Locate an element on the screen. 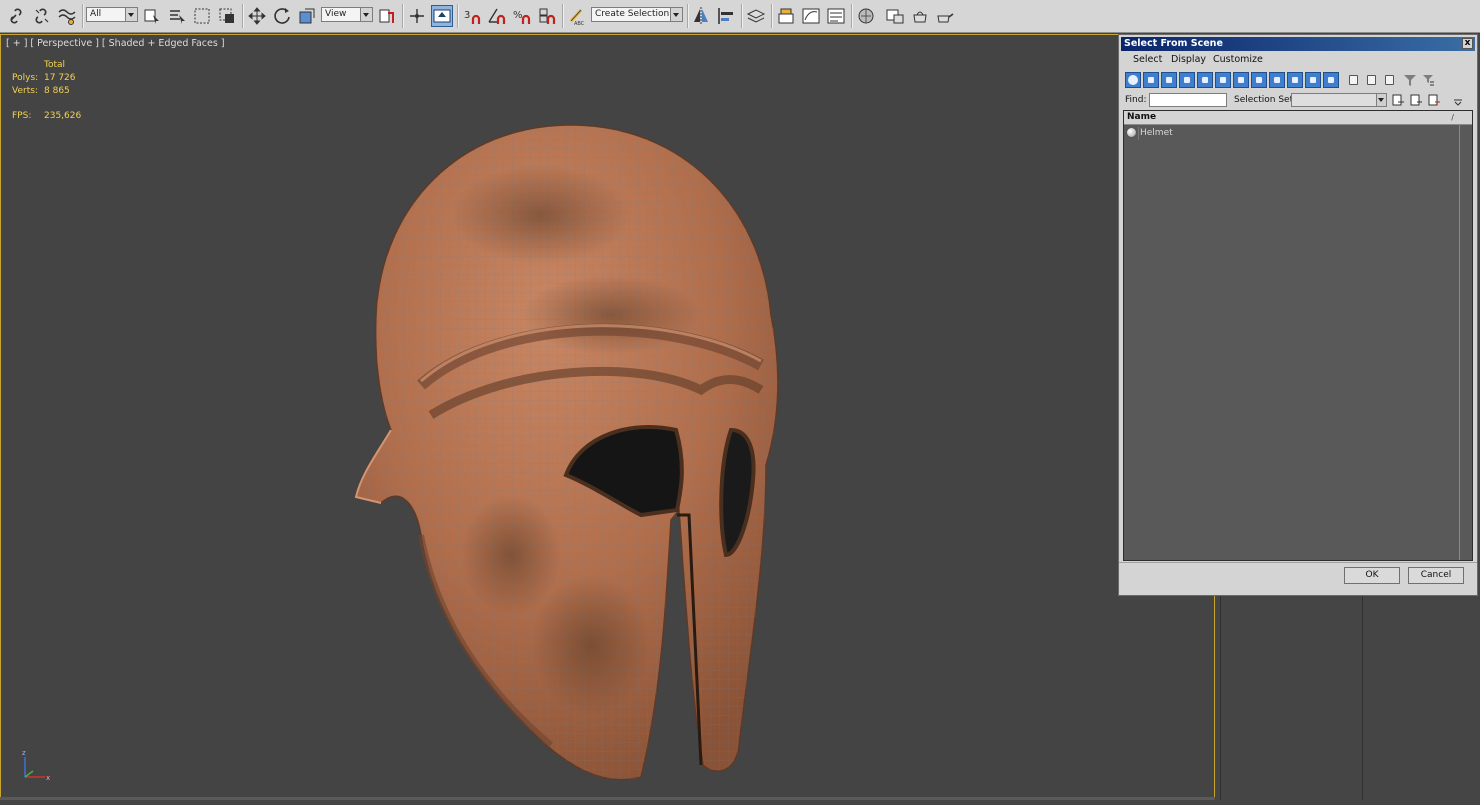 The image size is (1480, 805). close-icon: x is located at coordinates (1467, 43).